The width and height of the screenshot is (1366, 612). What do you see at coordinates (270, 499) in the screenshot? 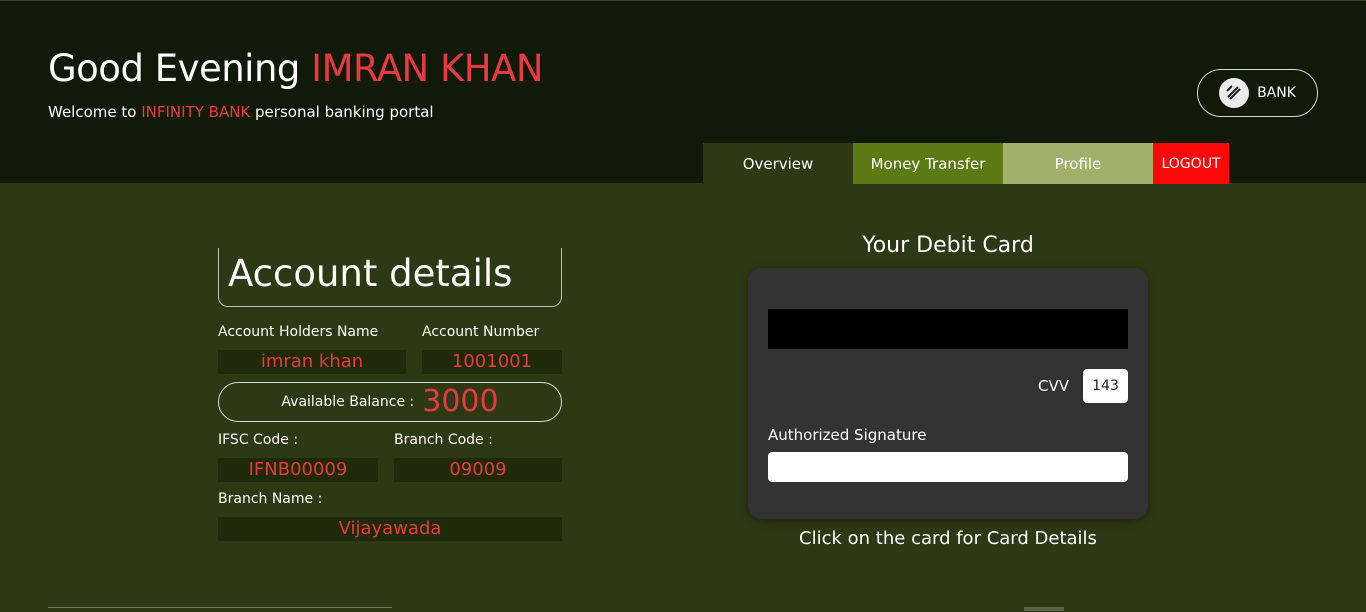
I see `branch-name-label: Branch Name :` at bounding box center [270, 499].